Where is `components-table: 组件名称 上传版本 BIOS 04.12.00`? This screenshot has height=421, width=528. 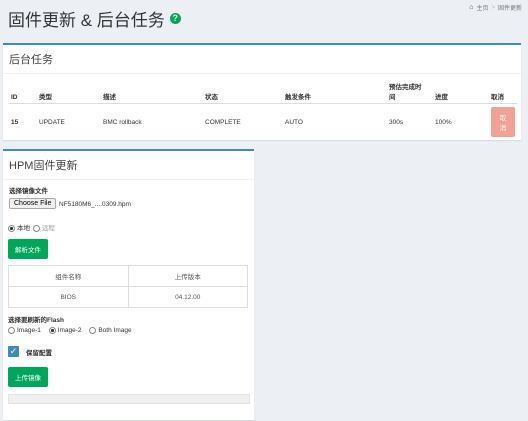
components-table: 组件名称 上传版本 BIOS 04.12.00 is located at coordinates (128, 286).